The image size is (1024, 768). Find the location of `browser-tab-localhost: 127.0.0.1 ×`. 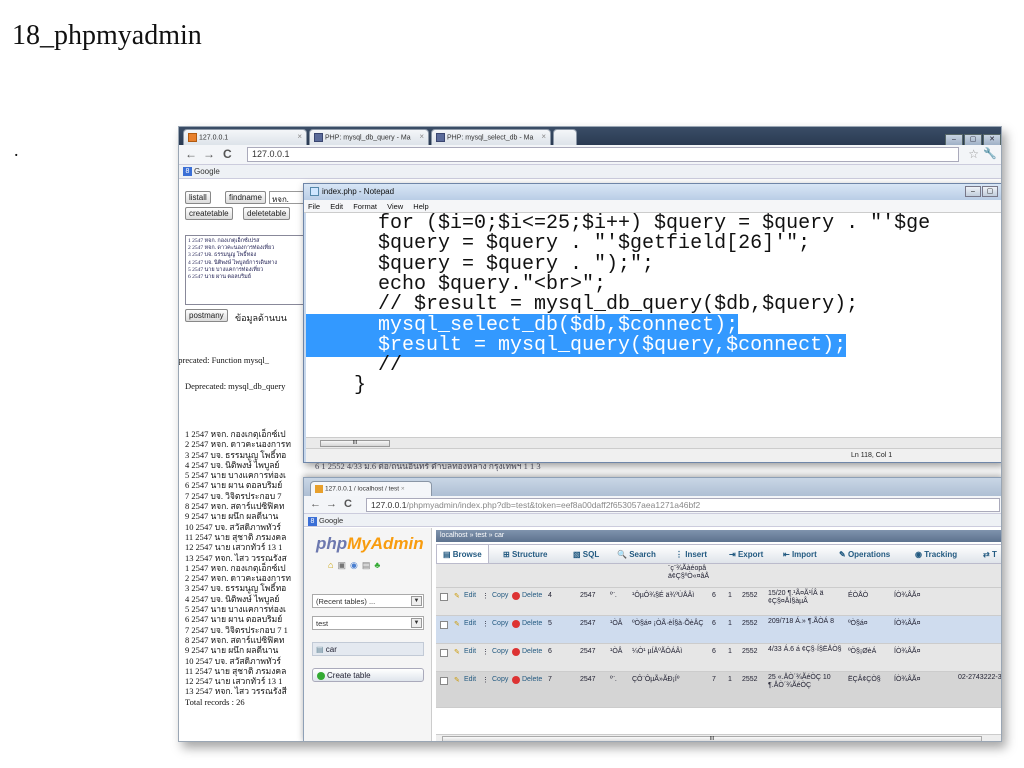

browser-tab-localhost: 127.0.0.1 × is located at coordinates (245, 137).